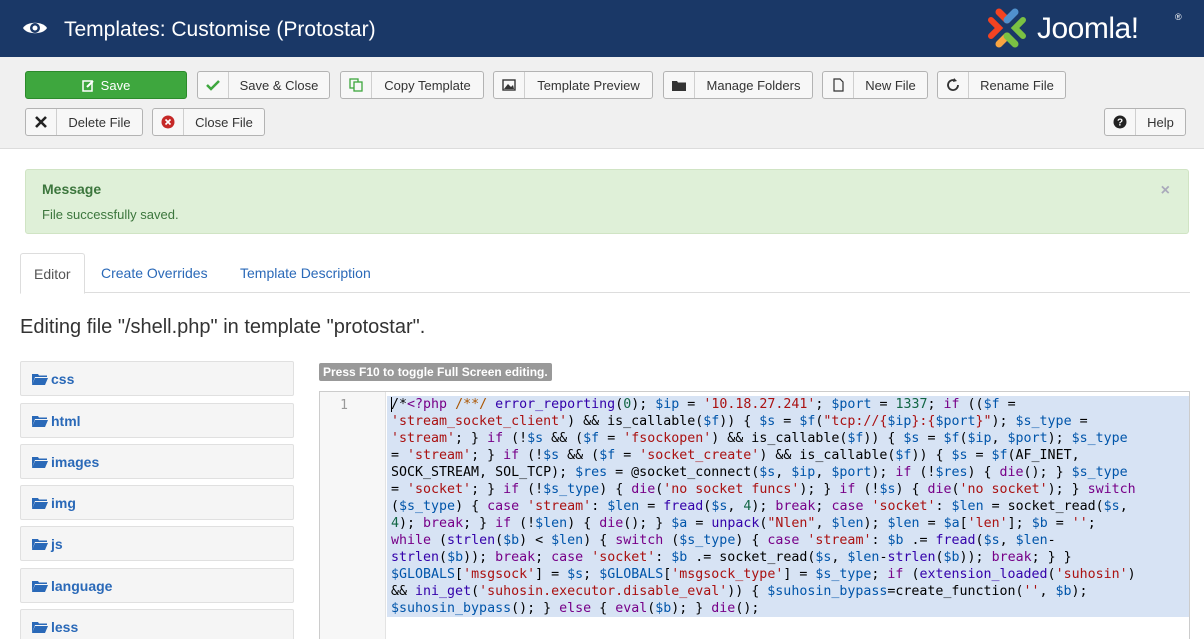 This screenshot has height=639, width=1204. Describe the element at coordinates (509, 85) in the screenshot. I see `image-icon` at that location.